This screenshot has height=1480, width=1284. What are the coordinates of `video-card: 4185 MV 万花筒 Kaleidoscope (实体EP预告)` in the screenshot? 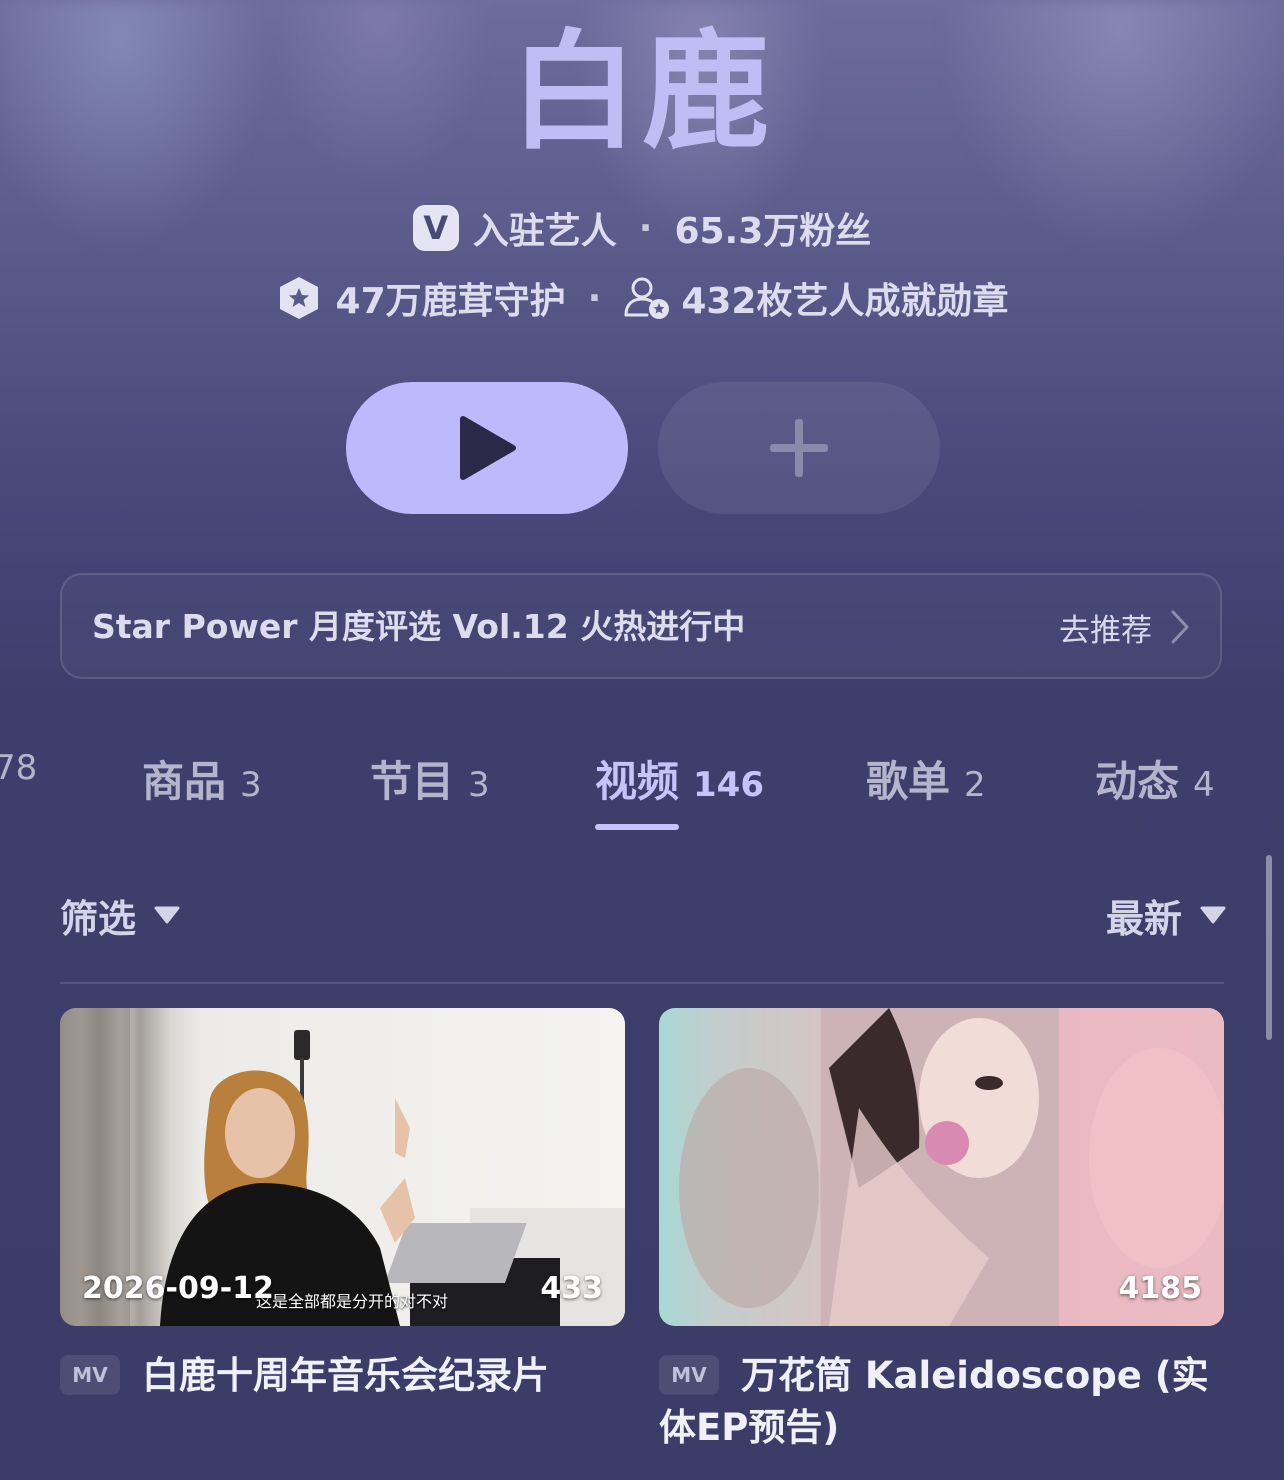 It's located at (941, 1231).